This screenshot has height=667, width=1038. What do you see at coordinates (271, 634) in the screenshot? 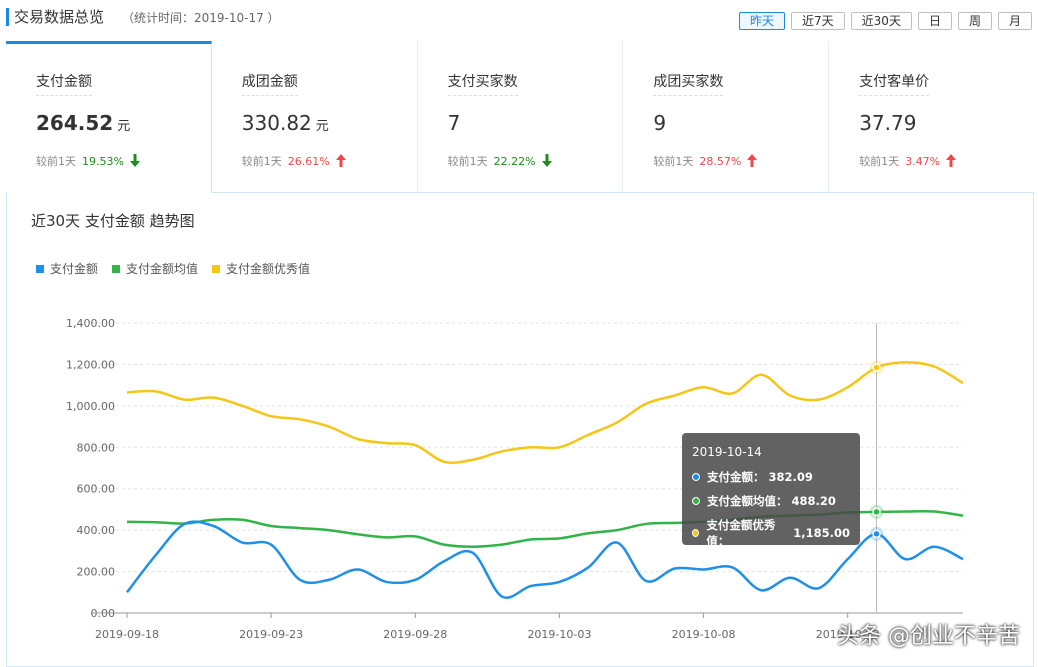
I see `x-tick-label: 2019-09-23` at bounding box center [271, 634].